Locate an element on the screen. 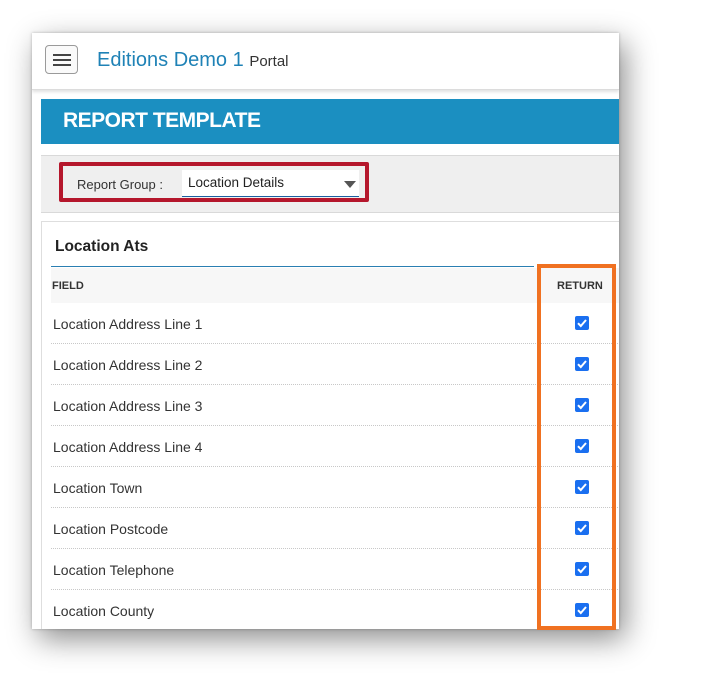 Image resolution: width=704 pixels, height=692 pixels. field-label: Location Postcode is located at coordinates (111, 529).